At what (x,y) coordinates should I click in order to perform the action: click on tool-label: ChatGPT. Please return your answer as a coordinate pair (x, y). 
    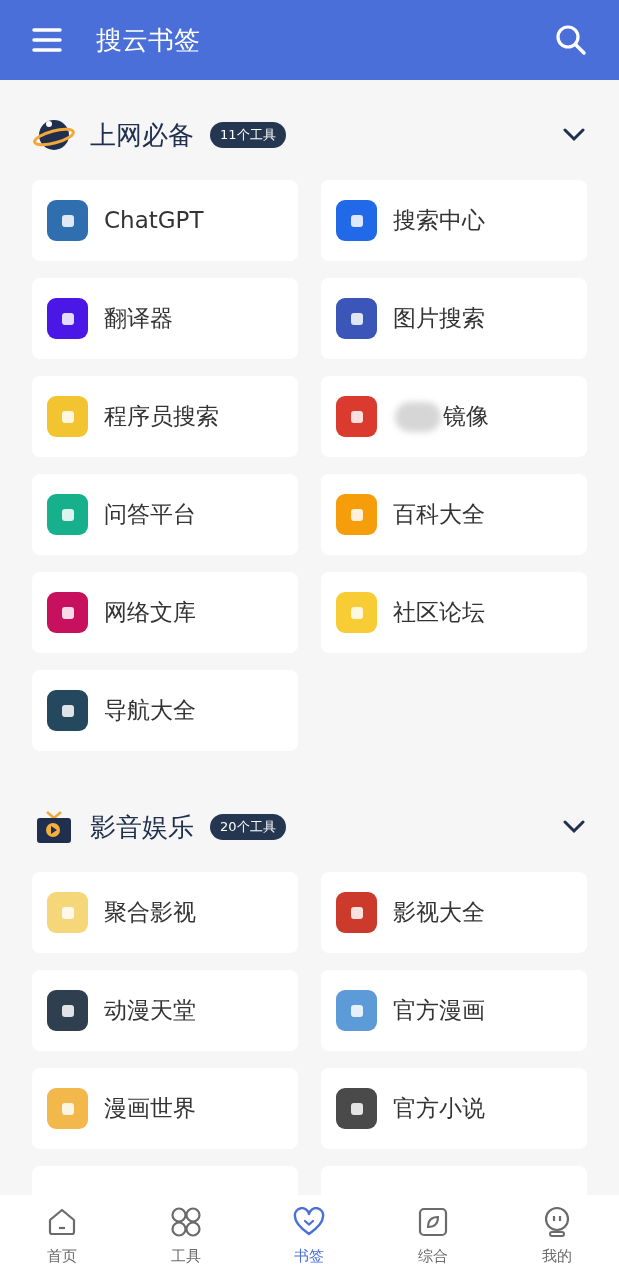
    Looking at the image, I should click on (154, 221).